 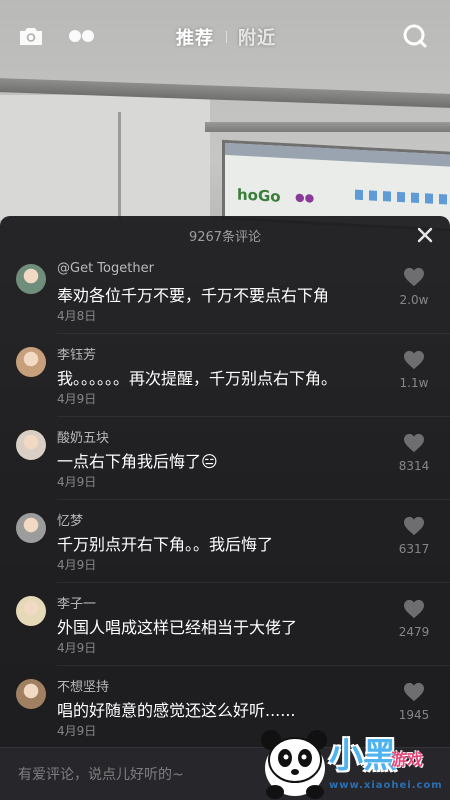 What do you see at coordinates (225, 637) in the screenshot?
I see `comment-item: 李子一外国人唱成这样已经相当于大佬了 4月9日 2479` at bounding box center [225, 637].